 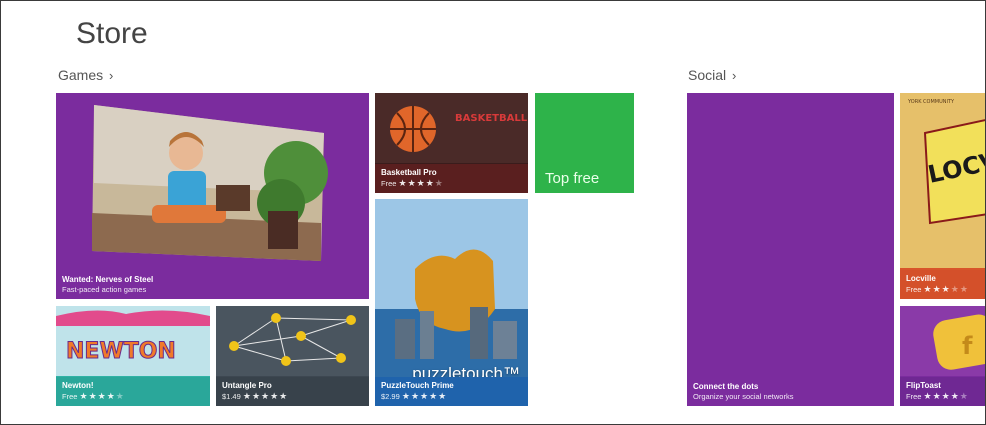 What do you see at coordinates (81, 75) in the screenshot?
I see `group-label-games: Games` at bounding box center [81, 75].